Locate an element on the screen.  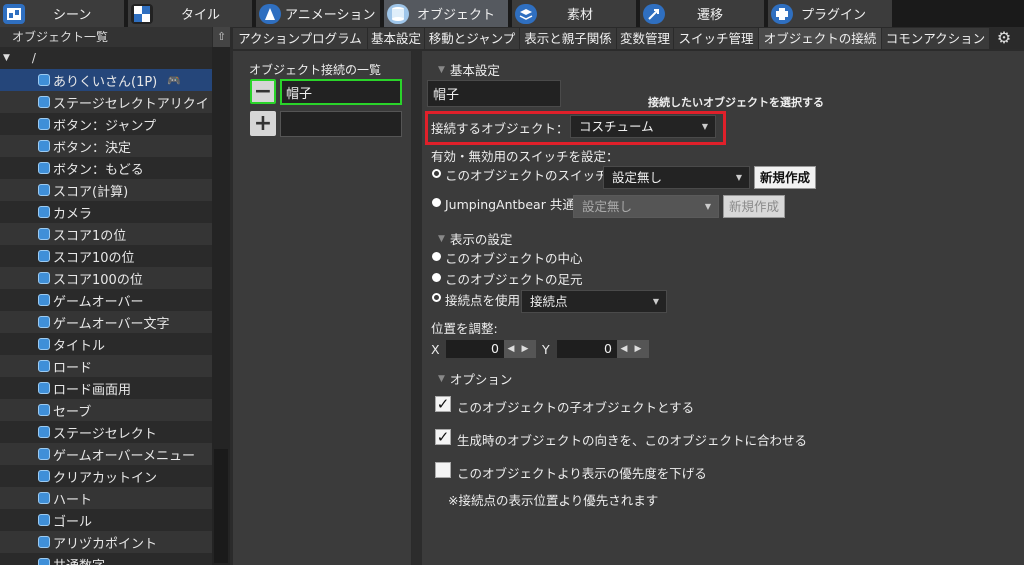
tab-scene: シーン is located at coordinates (62, 13).